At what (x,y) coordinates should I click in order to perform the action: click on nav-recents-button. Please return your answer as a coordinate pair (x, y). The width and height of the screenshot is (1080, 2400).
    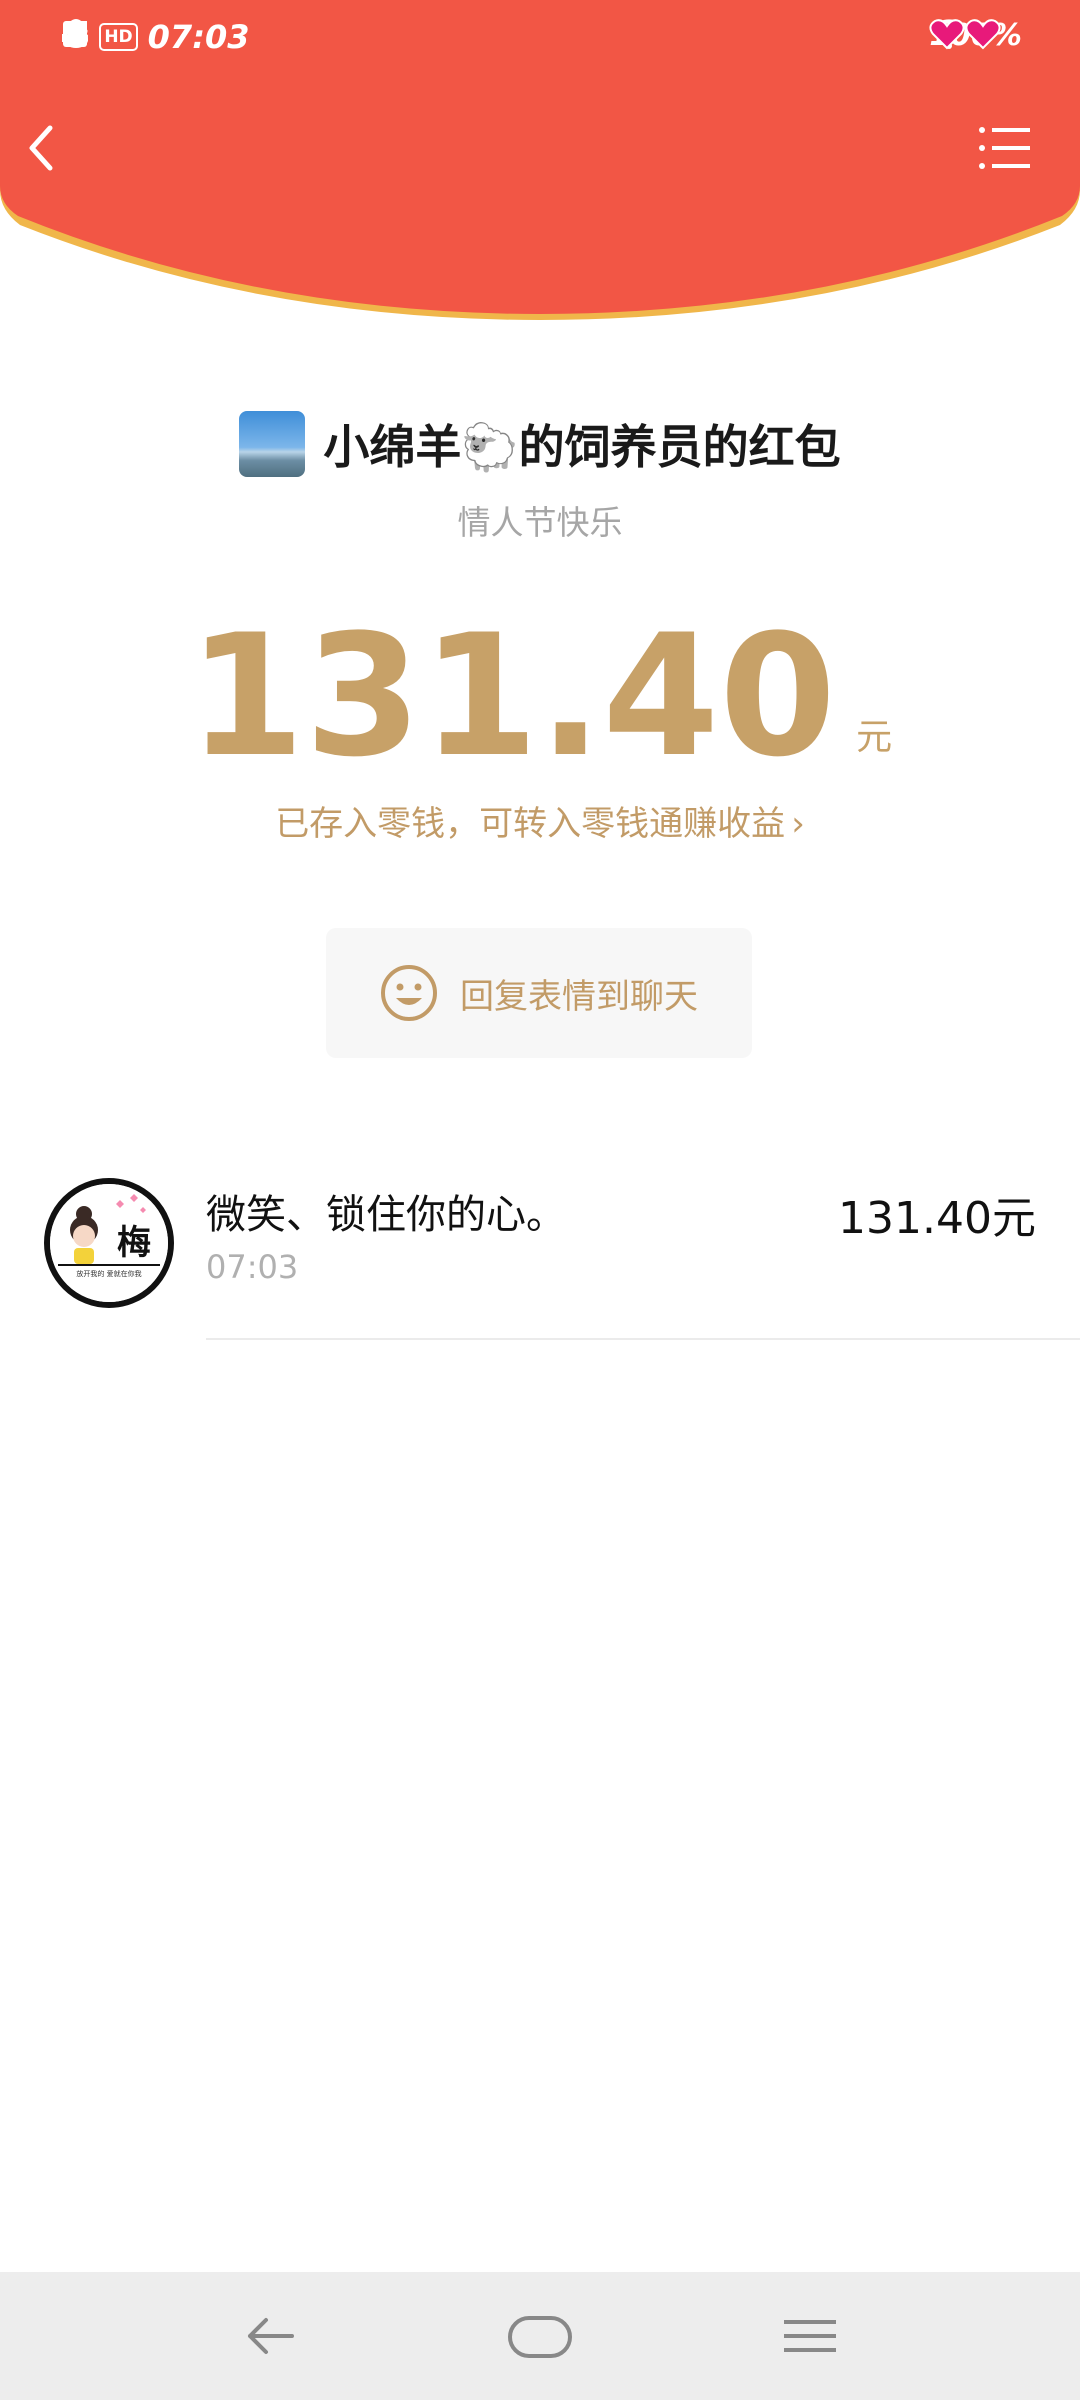
    Looking at the image, I should click on (810, 2336).